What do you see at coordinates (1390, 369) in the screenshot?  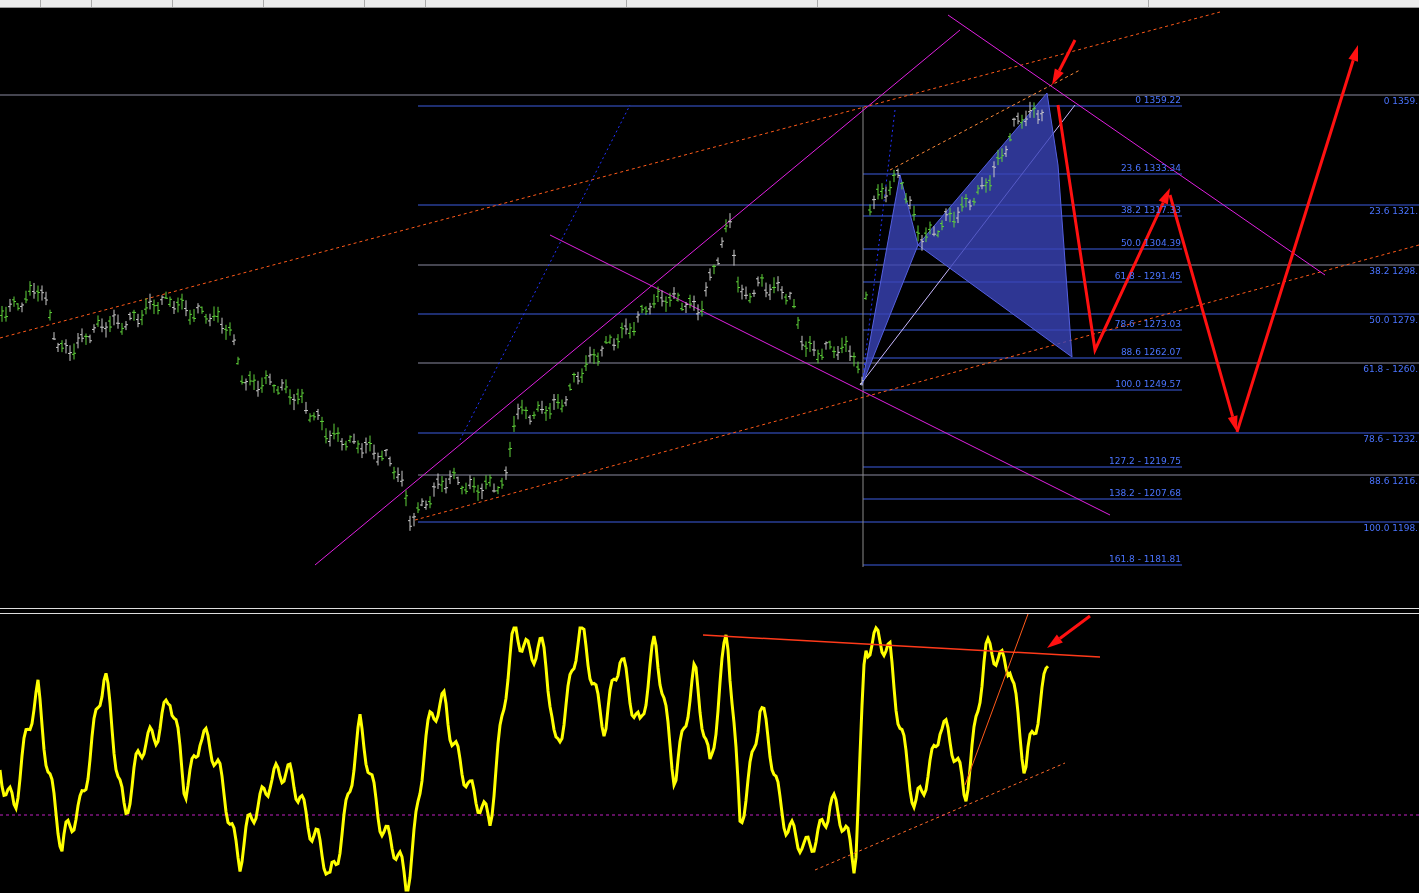 I see `fib-level-label: 61.8 - 1260.` at bounding box center [1390, 369].